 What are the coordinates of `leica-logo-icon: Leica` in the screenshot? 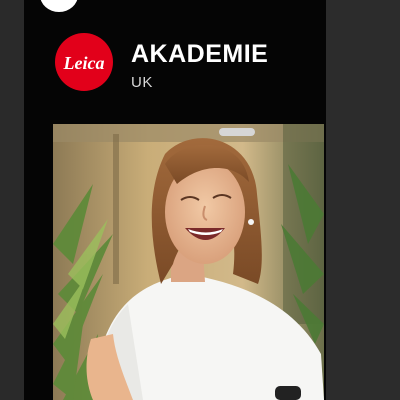 It's located at (84, 62).